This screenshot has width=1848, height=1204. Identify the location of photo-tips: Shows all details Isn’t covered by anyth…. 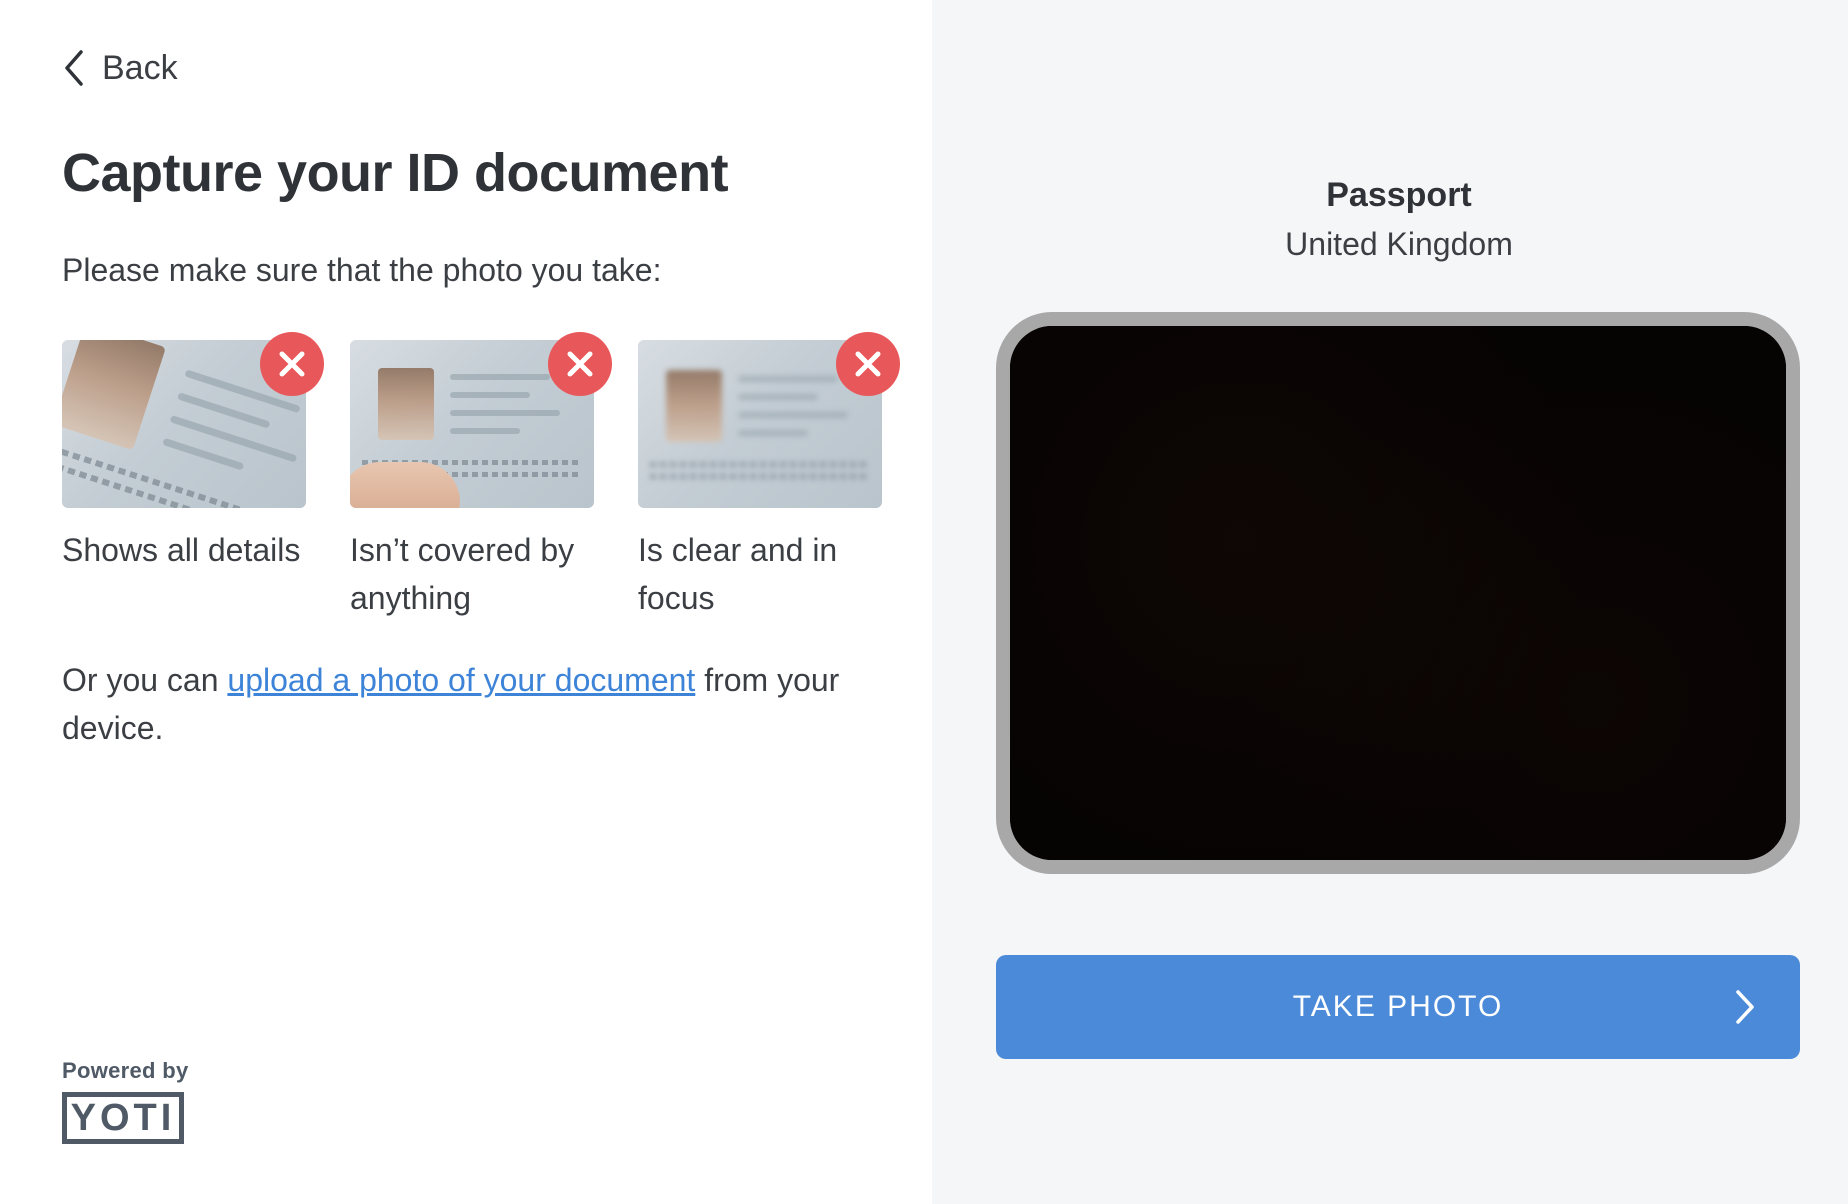
(492, 481).